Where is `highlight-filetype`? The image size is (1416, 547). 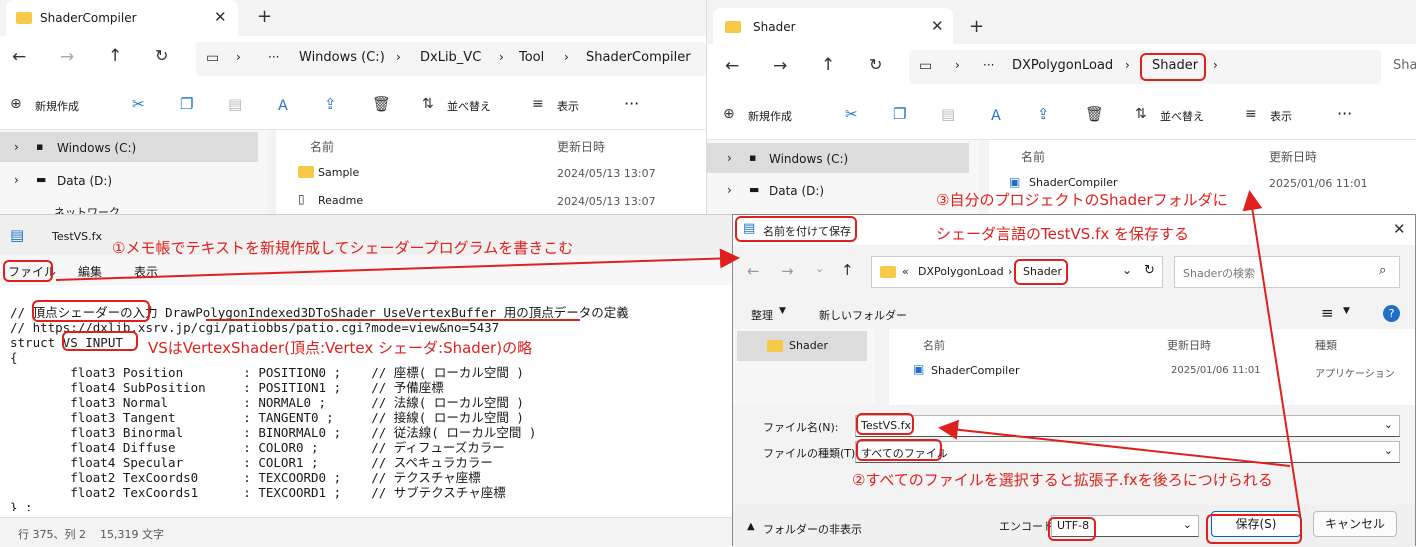
highlight-filetype is located at coordinates (899, 450).